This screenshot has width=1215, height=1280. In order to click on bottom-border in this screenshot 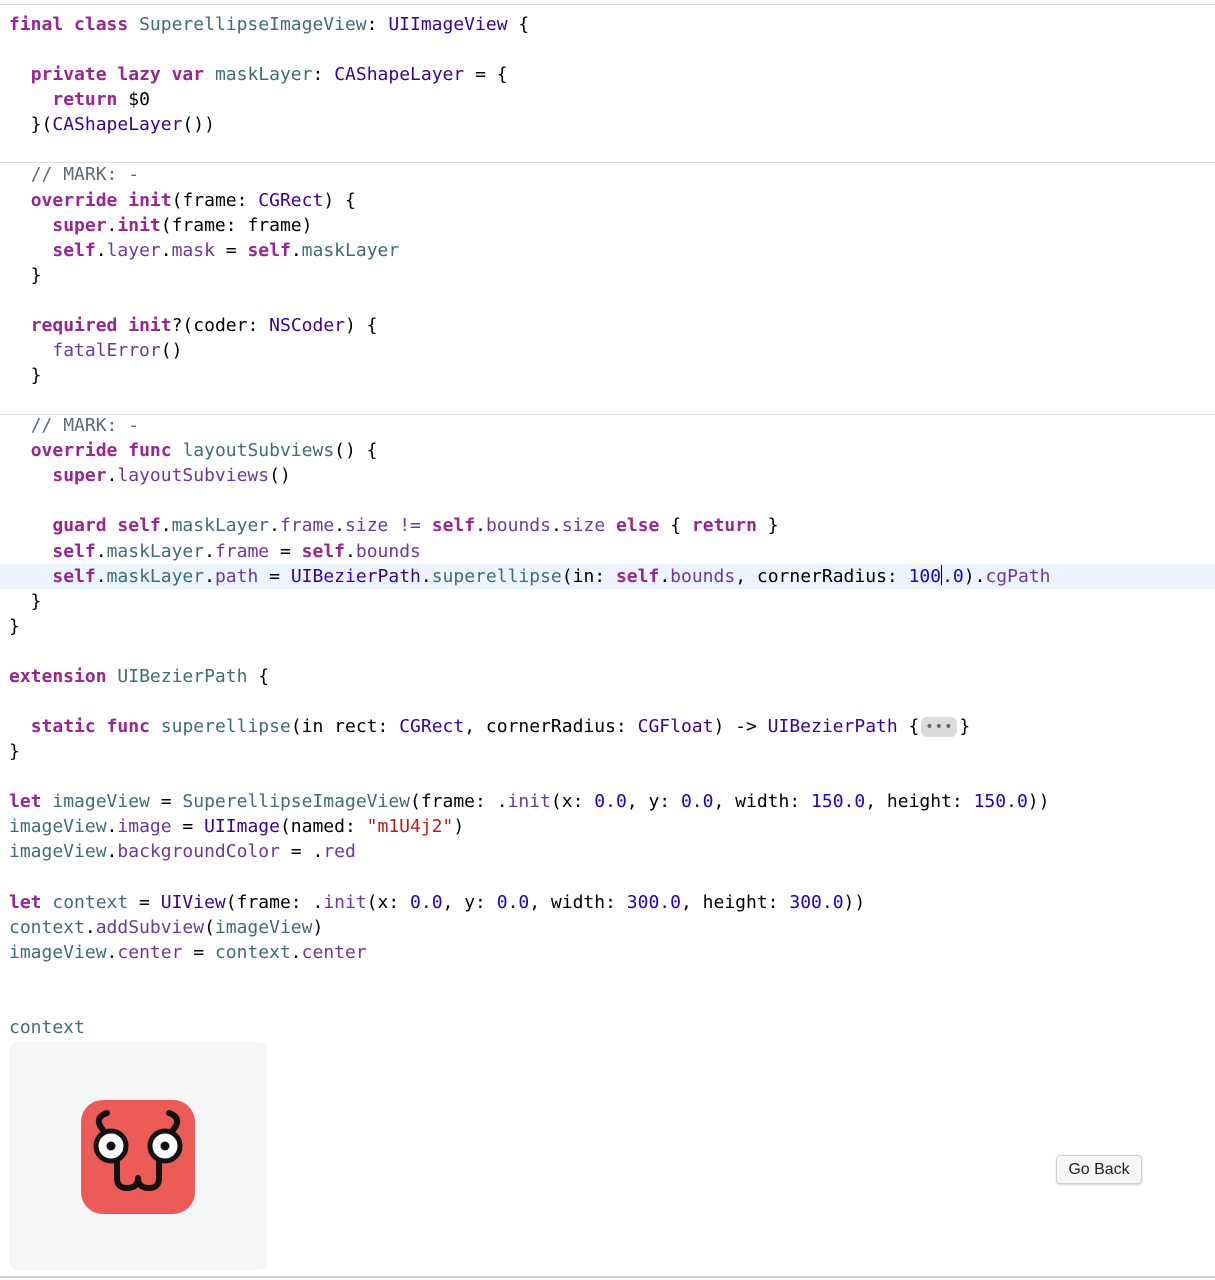, I will do `click(607, 1277)`.